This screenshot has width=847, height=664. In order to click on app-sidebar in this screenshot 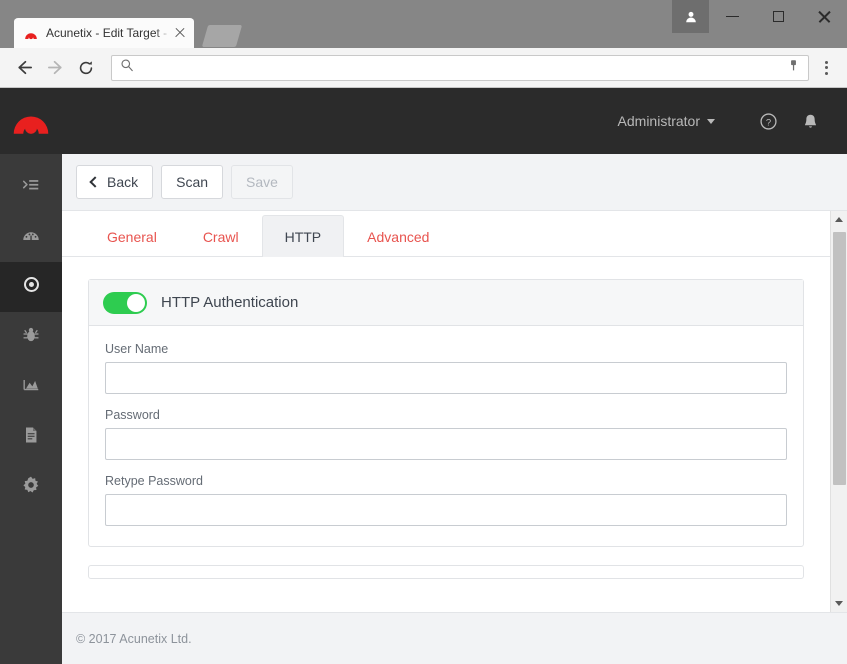, I will do `click(31, 409)`.